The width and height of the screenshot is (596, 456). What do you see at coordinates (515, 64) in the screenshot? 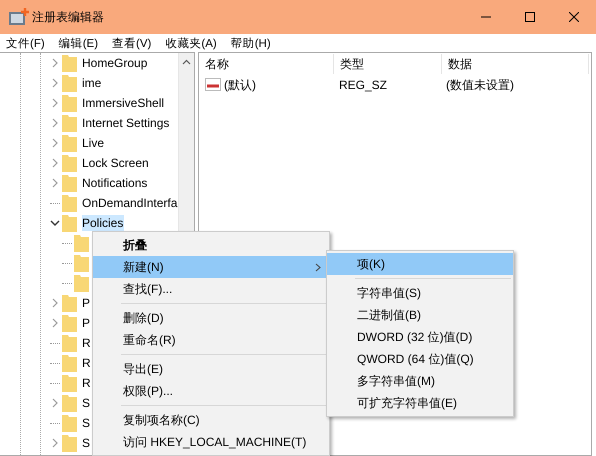
I see `column-header: 数据` at bounding box center [515, 64].